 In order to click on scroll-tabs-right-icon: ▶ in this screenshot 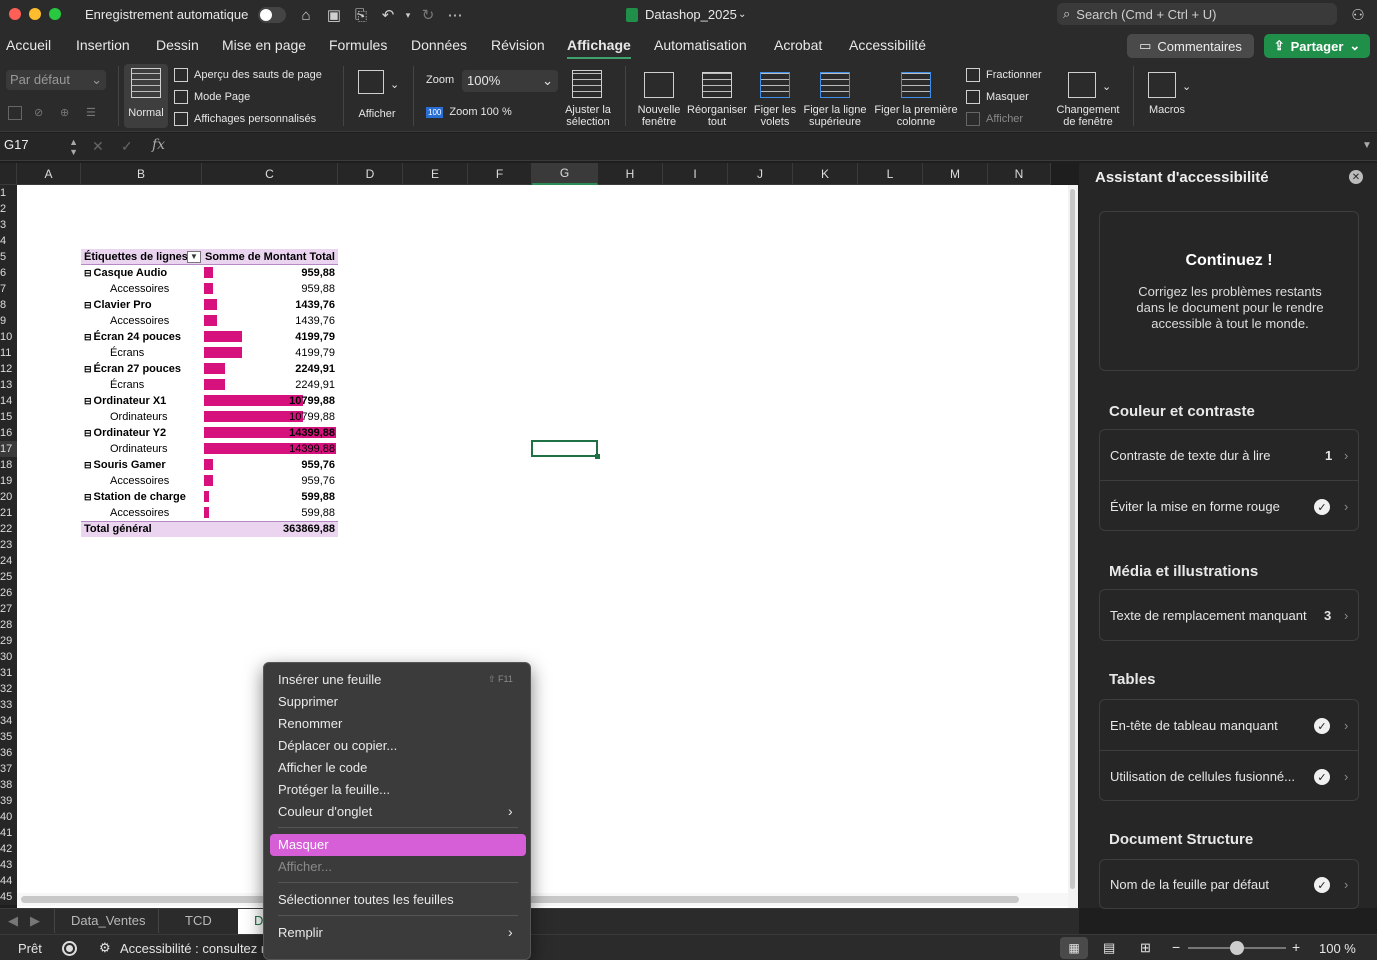, I will do `click(35, 921)`.